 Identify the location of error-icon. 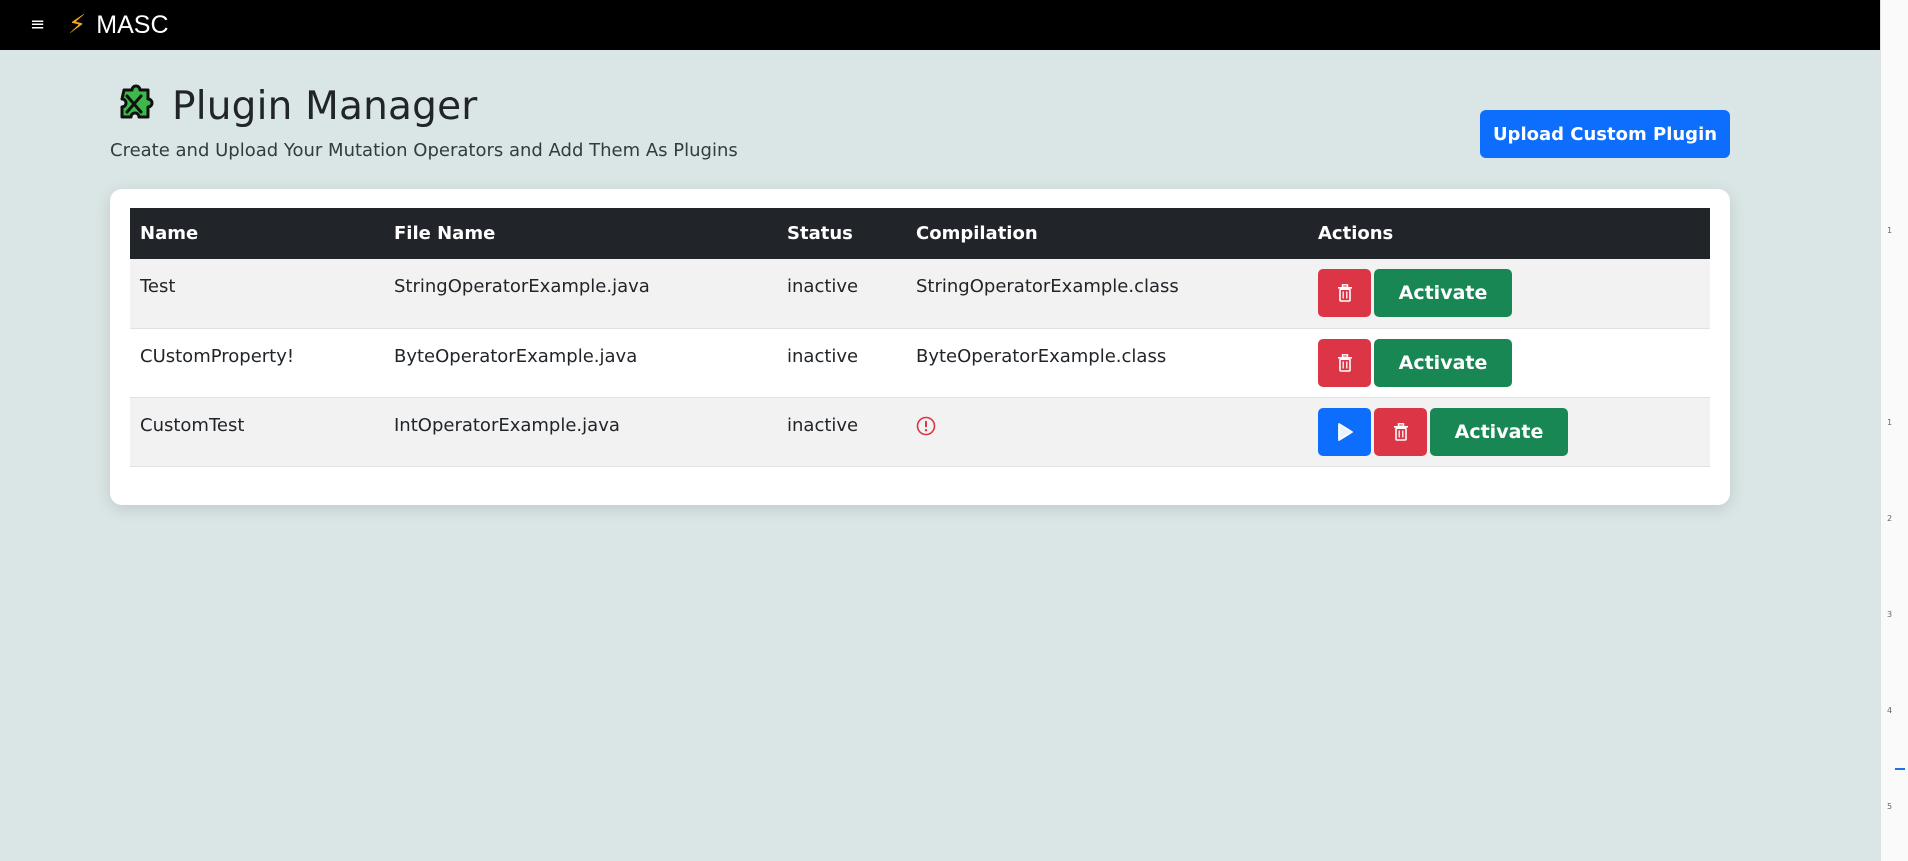
(926, 426).